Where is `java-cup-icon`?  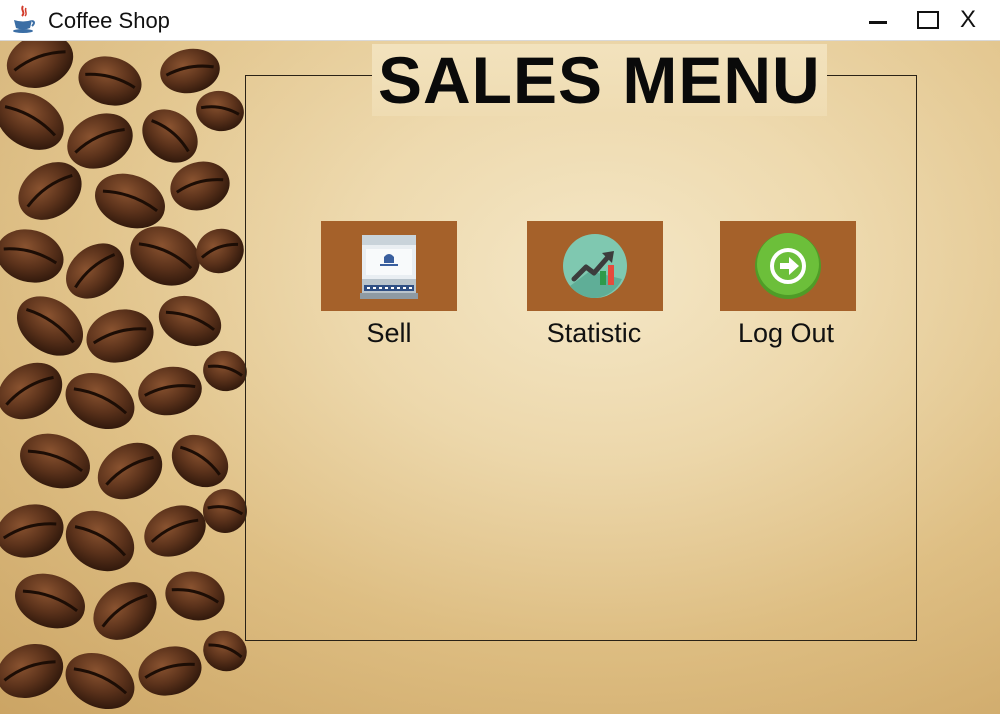 java-cup-icon is located at coordinates (24, 19).